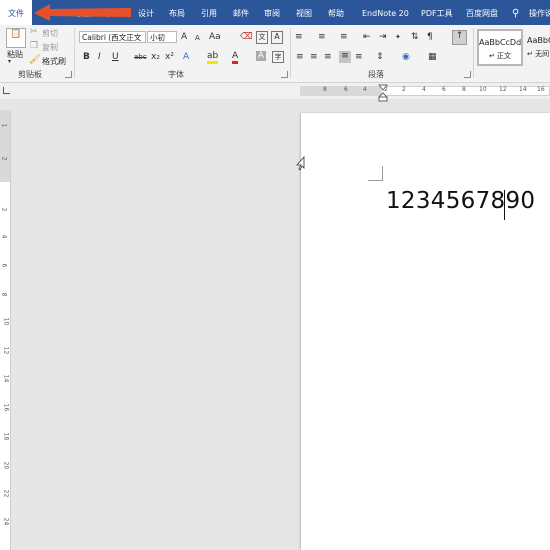 This screenshot has width=550, height=550. I want to click on expand-ribbon-icon: ↑, so click(459, 37).